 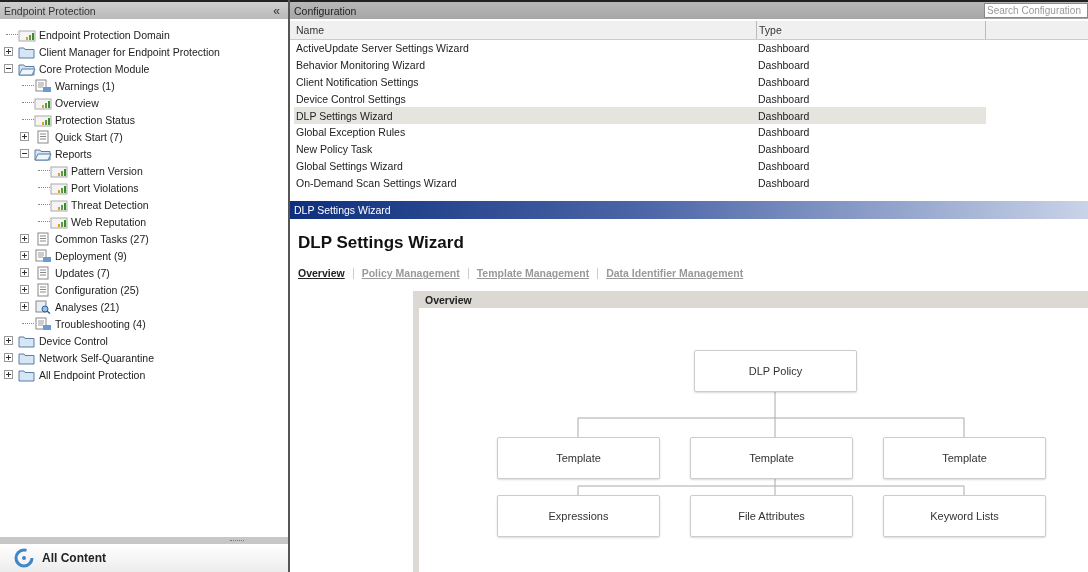 I want to click on wizard-heading: DLP Settings Wizard, so click(x=381, y=243).